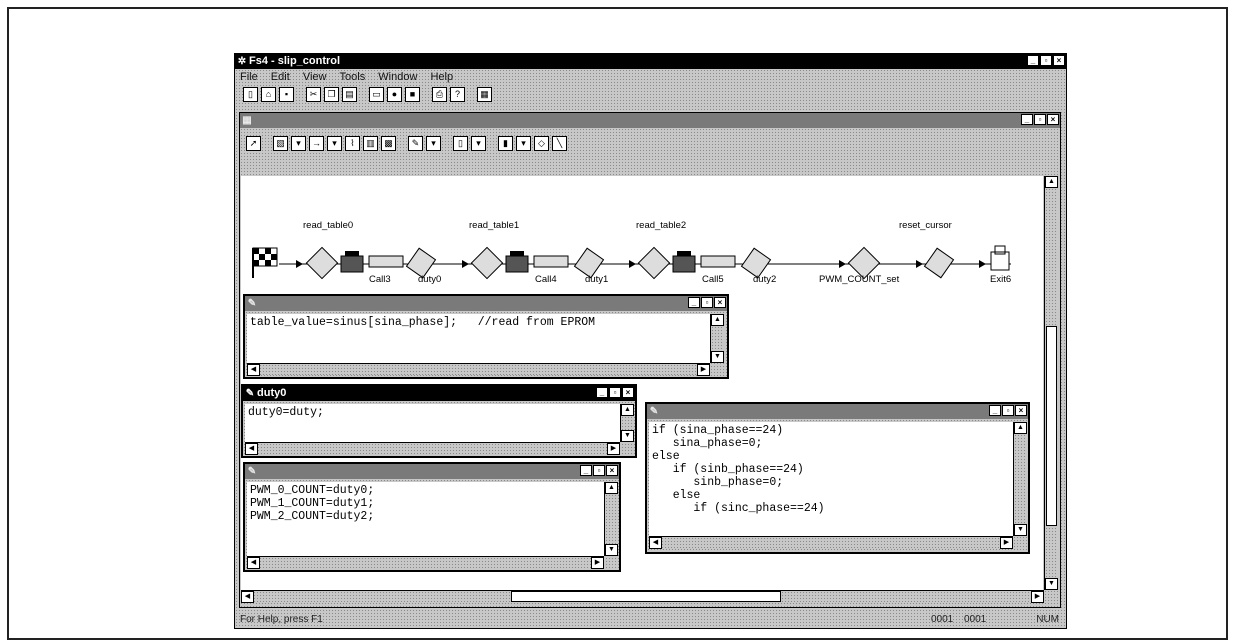 The height and width of the screenshot is (644, 1235). What do you see at coordinates (505, 143) in the screenshot?
I see `io-tool-icon: ▮` at bounding box center [505, 143].